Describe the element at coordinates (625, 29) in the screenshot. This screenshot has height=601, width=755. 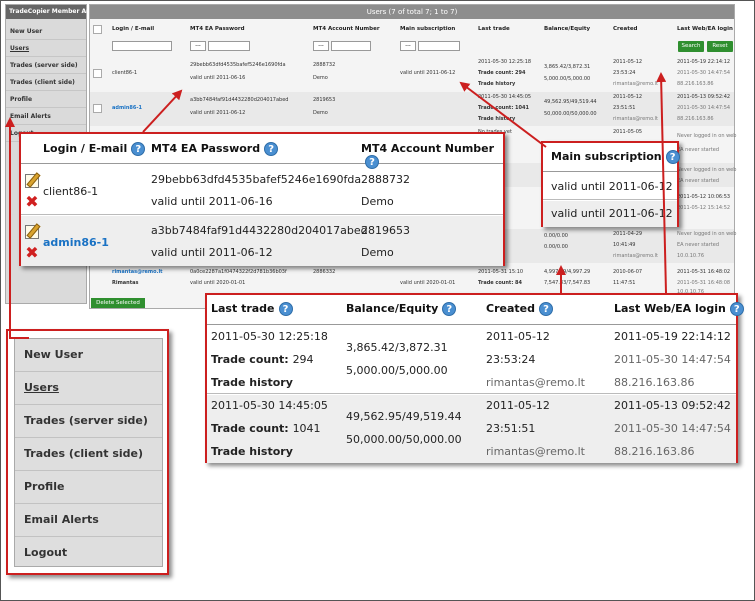
I see `col-created: Created` at that location.